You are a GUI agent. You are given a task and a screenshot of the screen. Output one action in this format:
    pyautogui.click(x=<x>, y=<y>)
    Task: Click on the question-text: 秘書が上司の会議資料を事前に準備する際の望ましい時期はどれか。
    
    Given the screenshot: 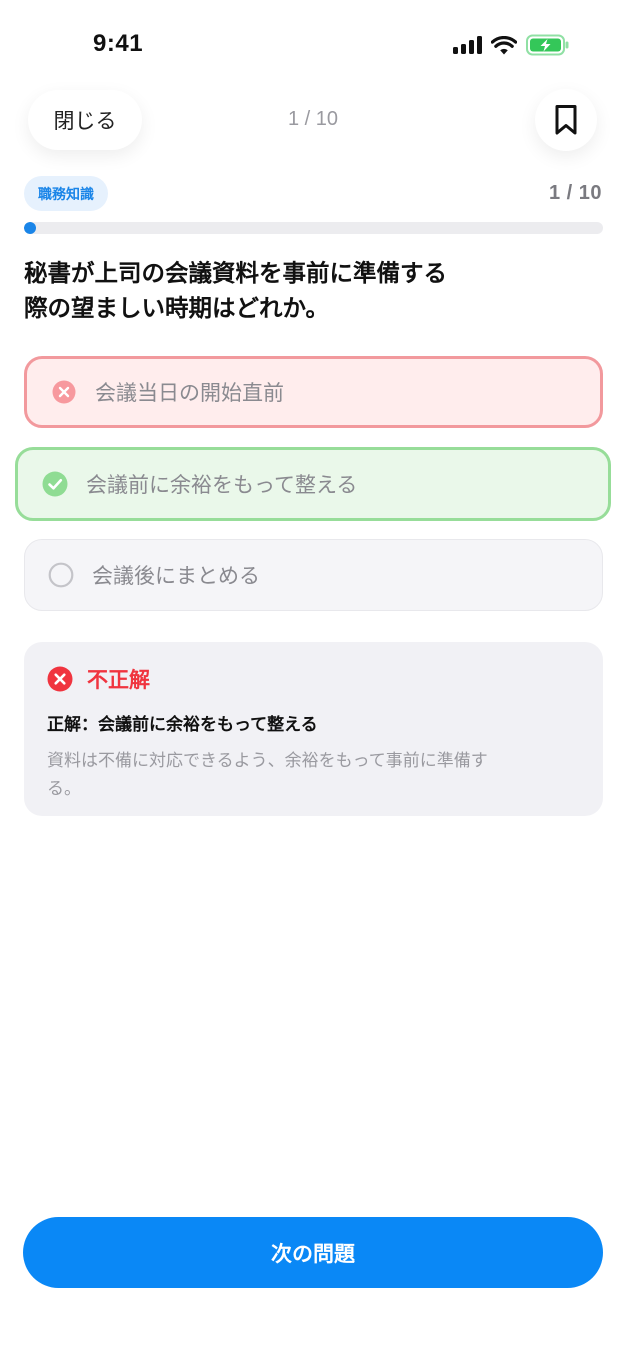 What is the action you would take?
    pyautogui.click(x=235, y=290)
    